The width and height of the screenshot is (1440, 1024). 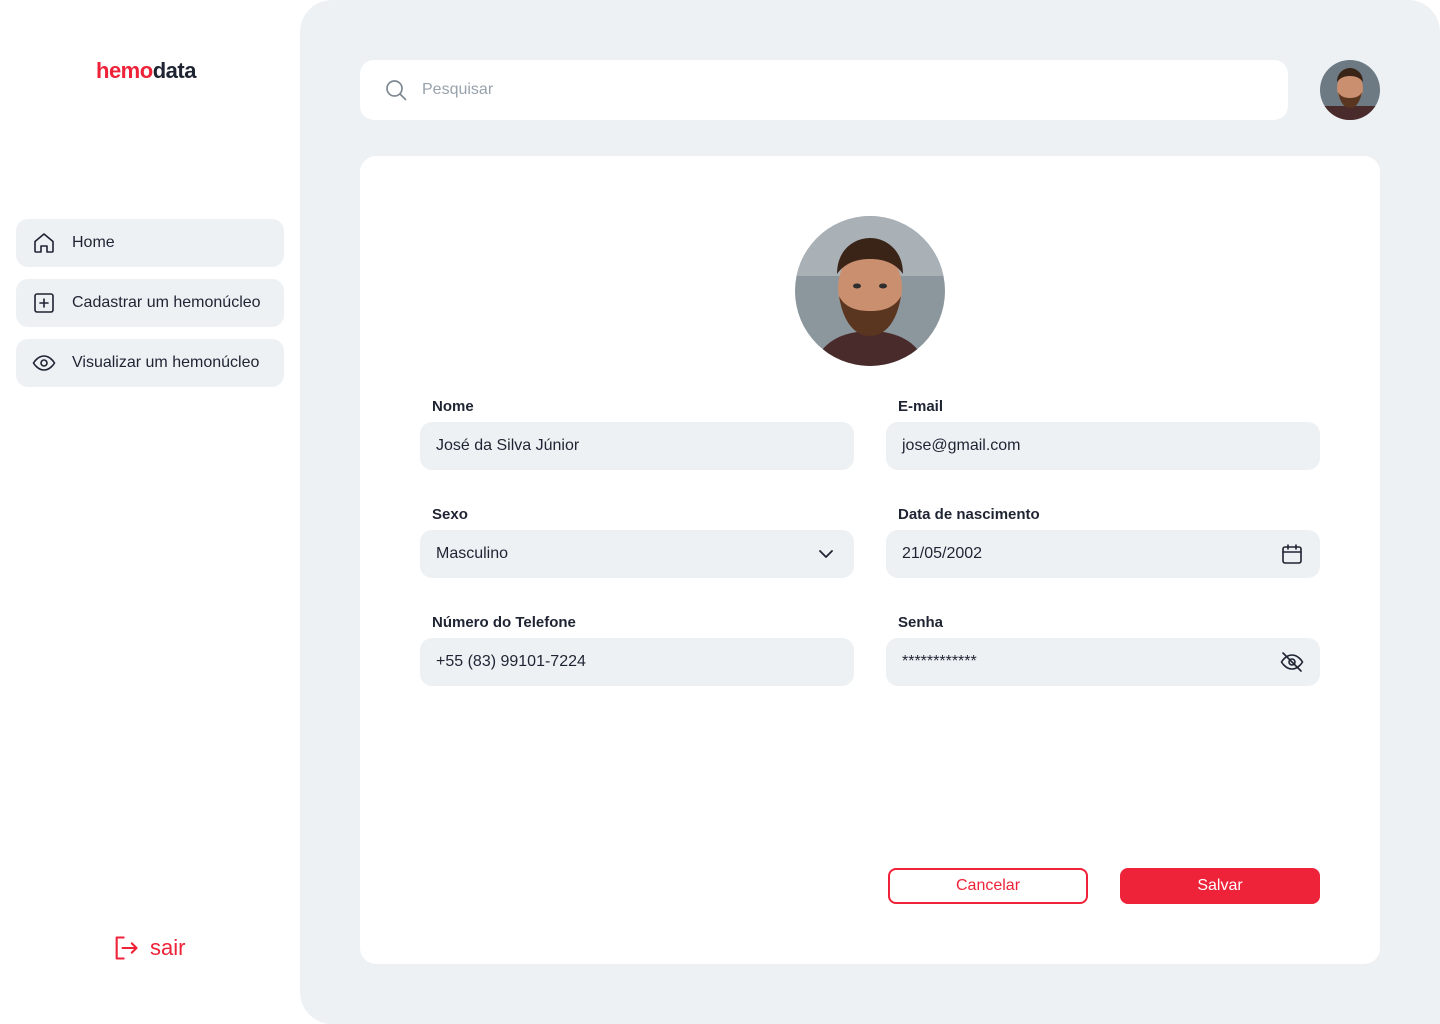 What do you see at coordinates (508, 445) in the screenshot?
I see `nome-value: José da Silva Júnior` at bounding box center [508, 445].